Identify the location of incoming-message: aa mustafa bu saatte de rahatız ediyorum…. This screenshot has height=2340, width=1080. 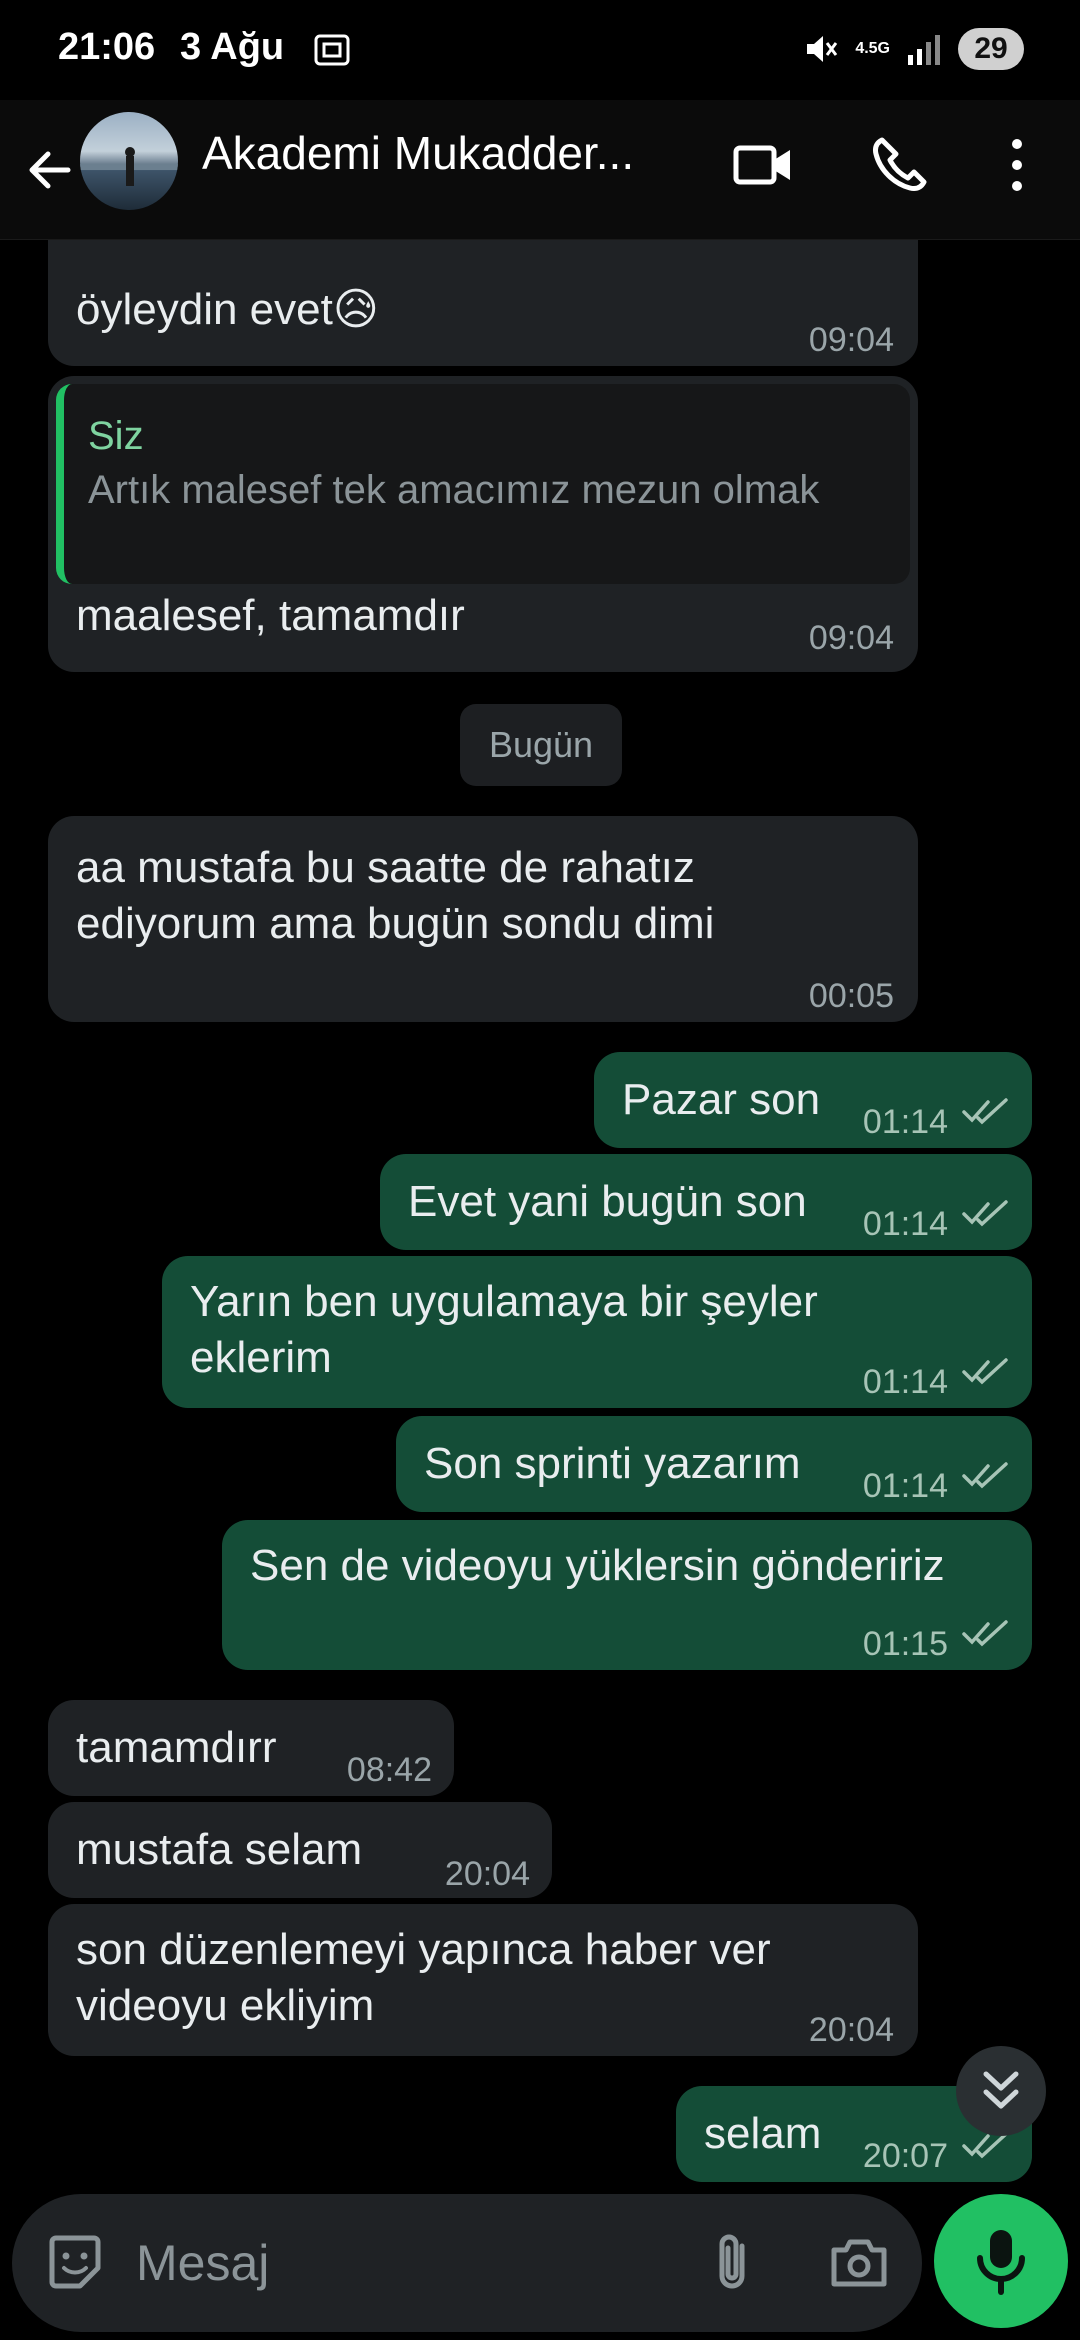
(483, 919).